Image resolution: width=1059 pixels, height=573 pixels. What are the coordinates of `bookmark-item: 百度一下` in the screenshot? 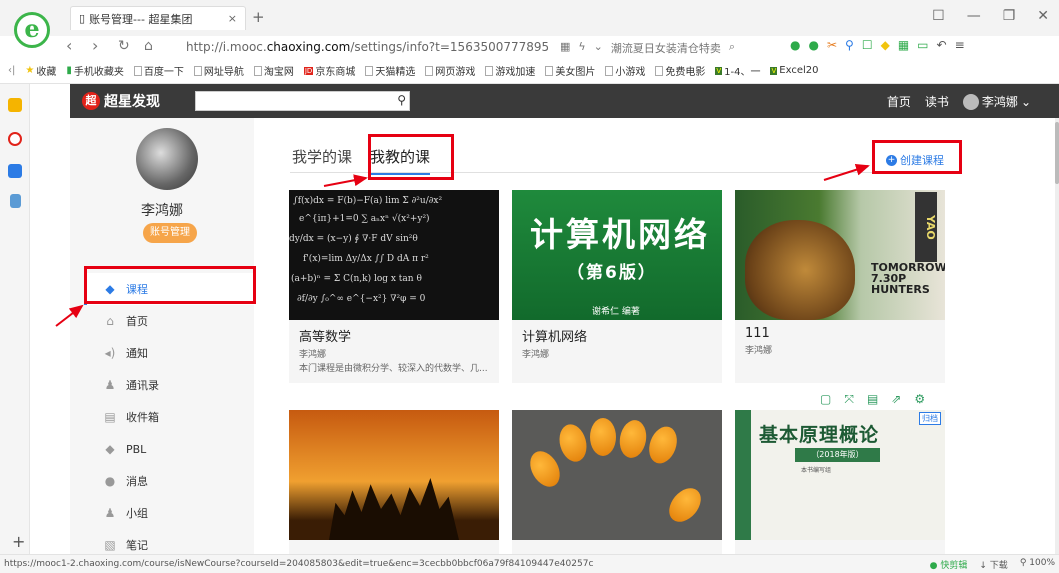 It's located at (158, 70).